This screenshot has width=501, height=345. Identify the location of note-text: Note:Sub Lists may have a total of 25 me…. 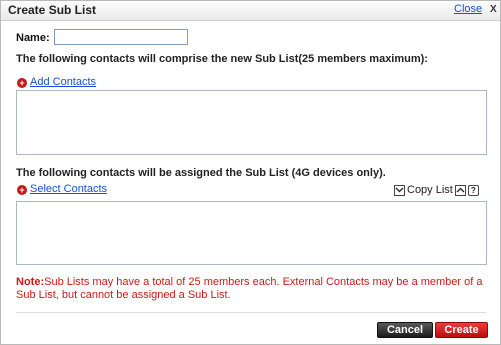
(251, 289).